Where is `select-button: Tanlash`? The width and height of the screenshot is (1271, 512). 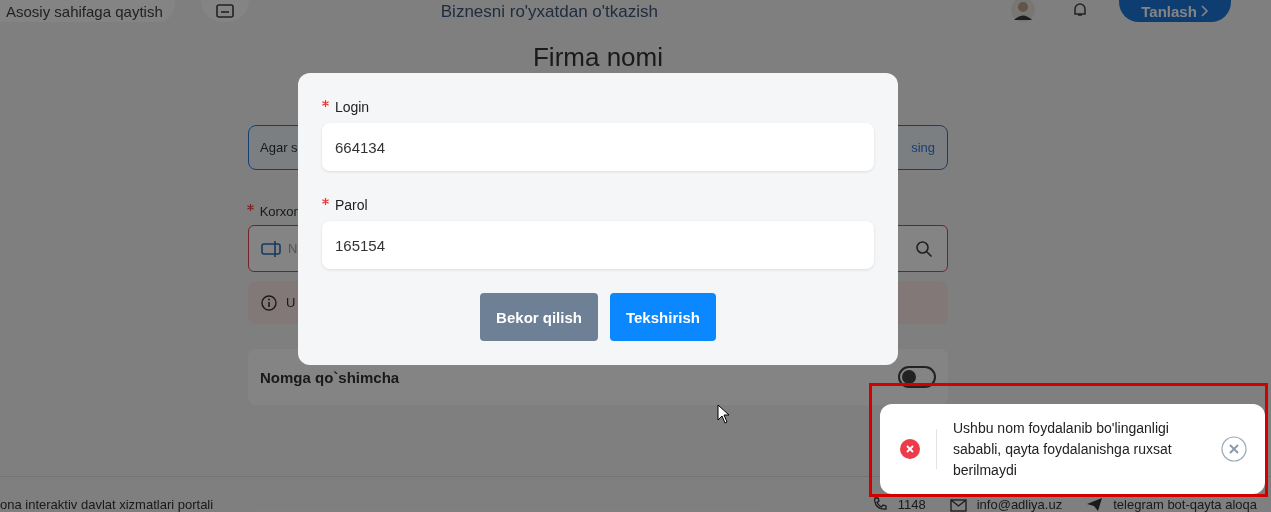
select-button: Tanlash is located at coordinates (1175, 11).